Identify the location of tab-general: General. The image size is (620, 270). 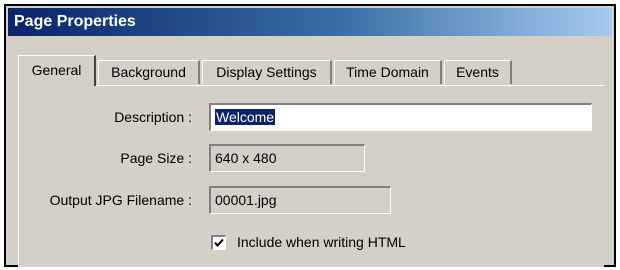
(57, 70).